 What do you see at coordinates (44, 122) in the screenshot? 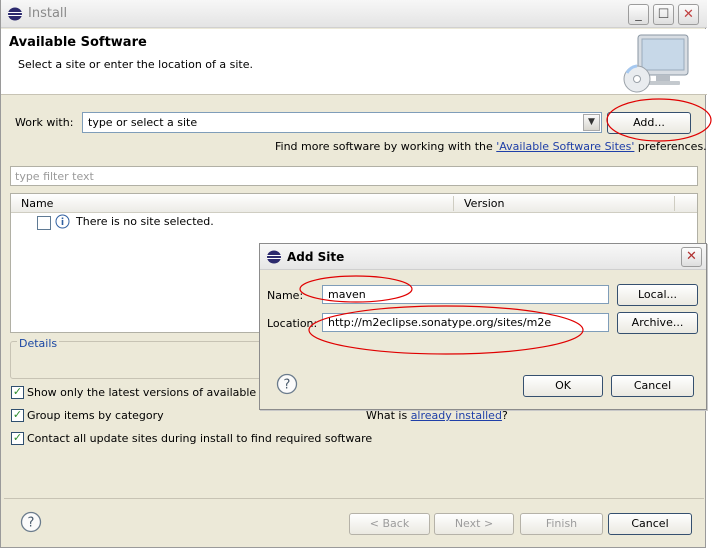
I see `work-with-label: Work with:` at bounding box center [44, 122].